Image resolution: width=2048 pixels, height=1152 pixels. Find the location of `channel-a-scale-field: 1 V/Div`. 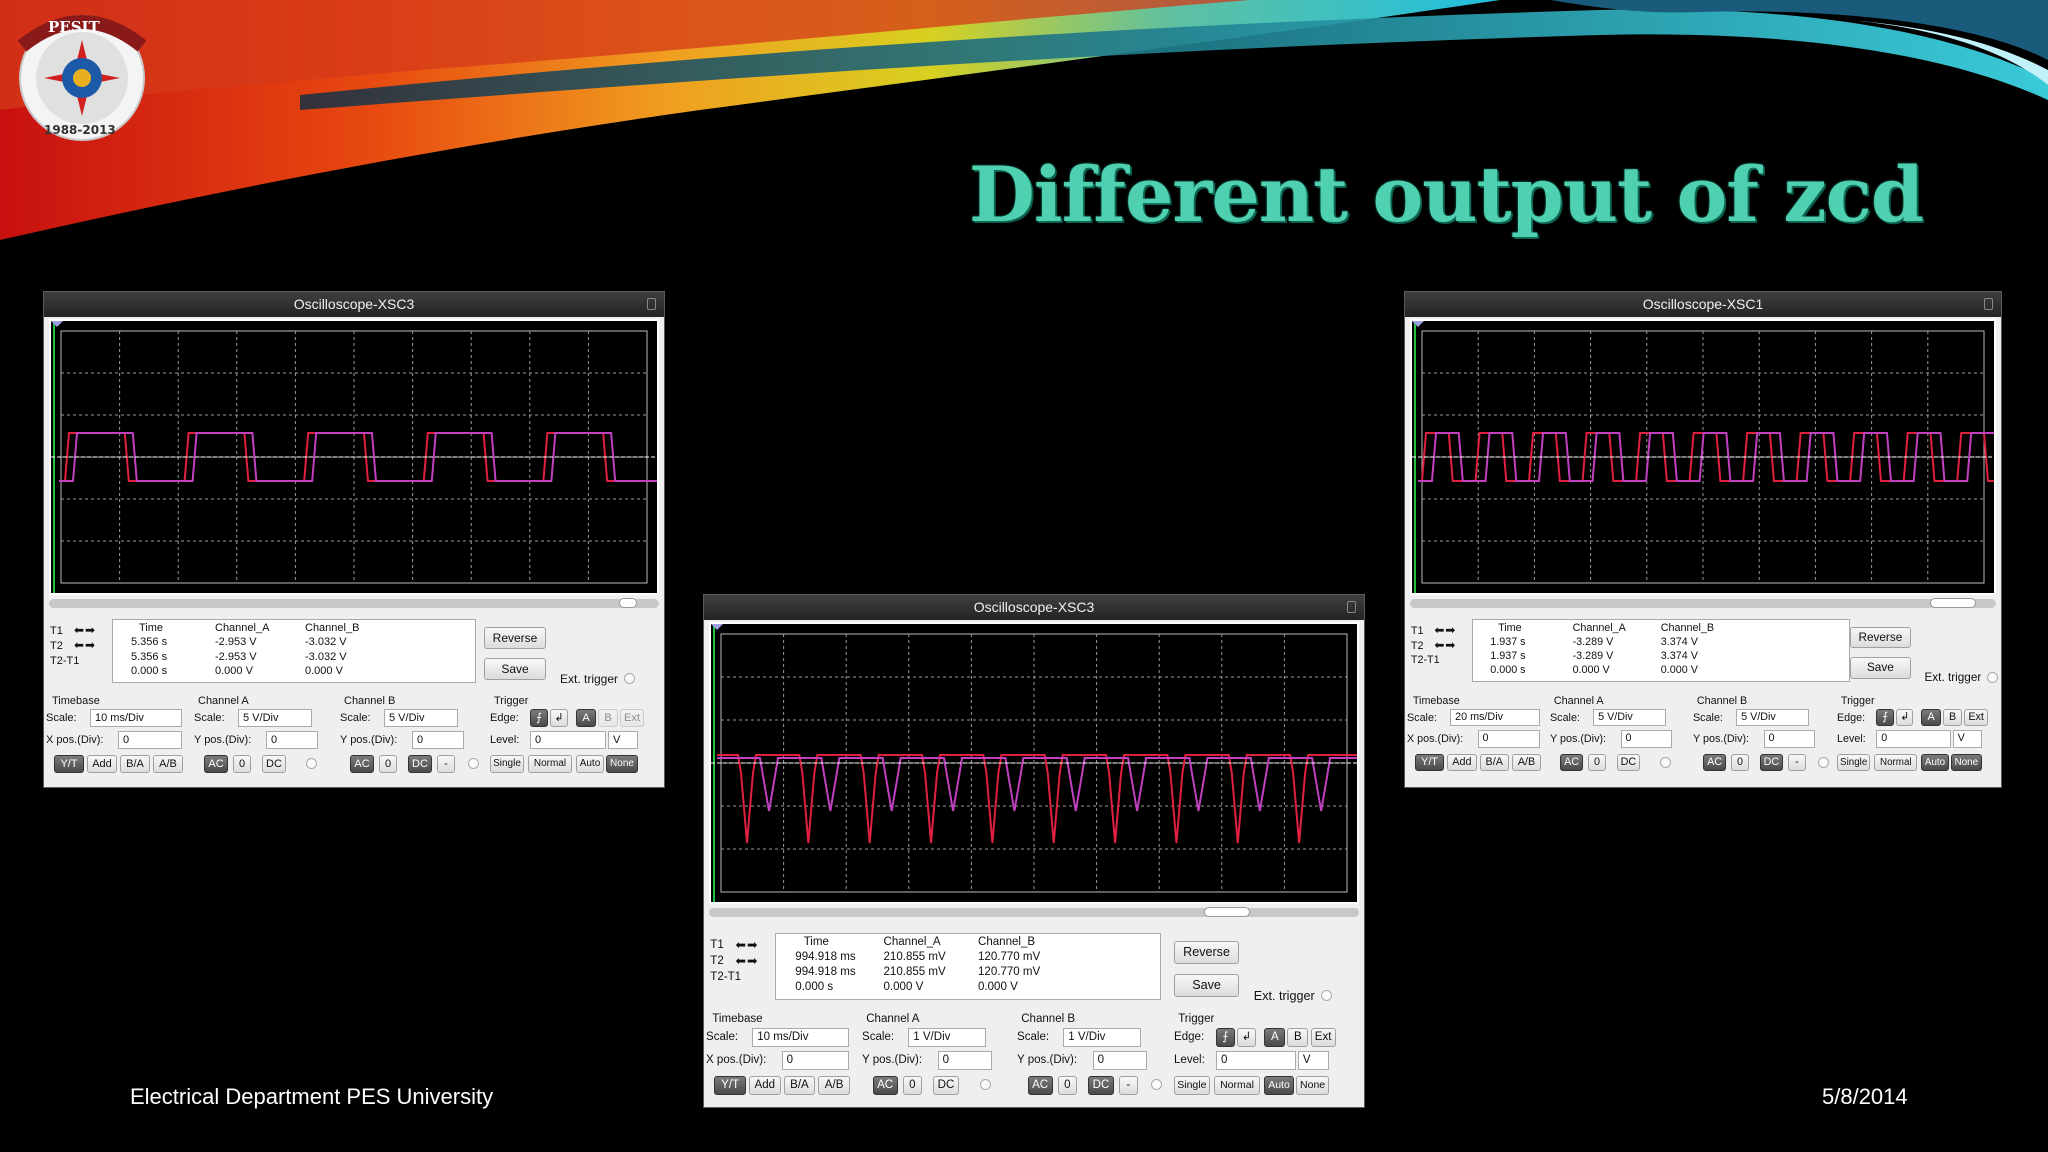

channel-a-scale-field: 1 V/Div is located at coordinates (947, 1037).